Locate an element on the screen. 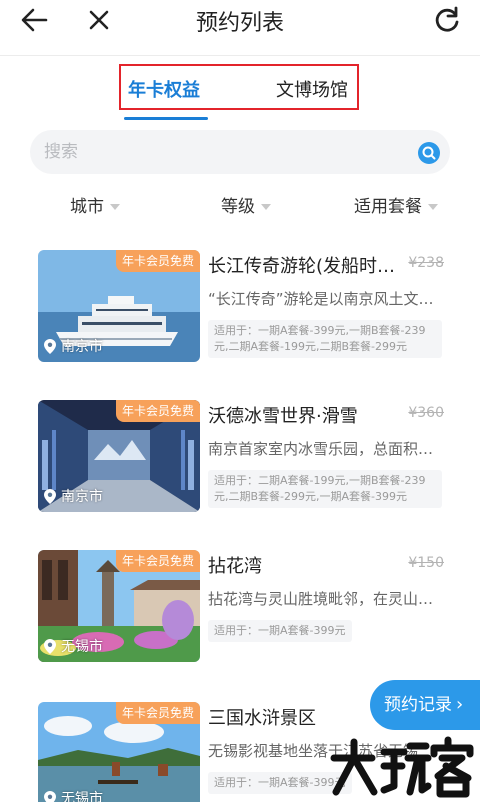 The width and height of the screenshot is (480, 802). top-bar: 预约列表 is located at coordinates (240, 22).